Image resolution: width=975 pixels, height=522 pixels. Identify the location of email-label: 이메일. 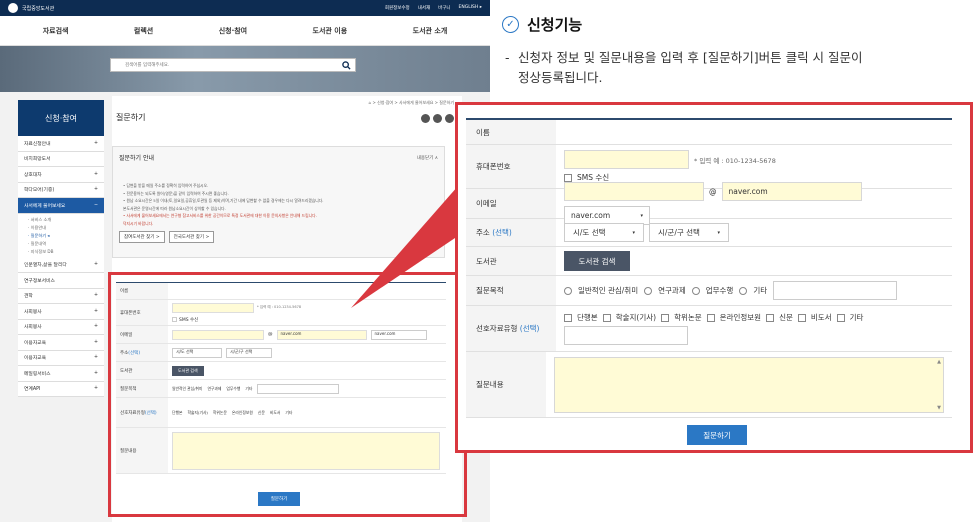
(511, 203).